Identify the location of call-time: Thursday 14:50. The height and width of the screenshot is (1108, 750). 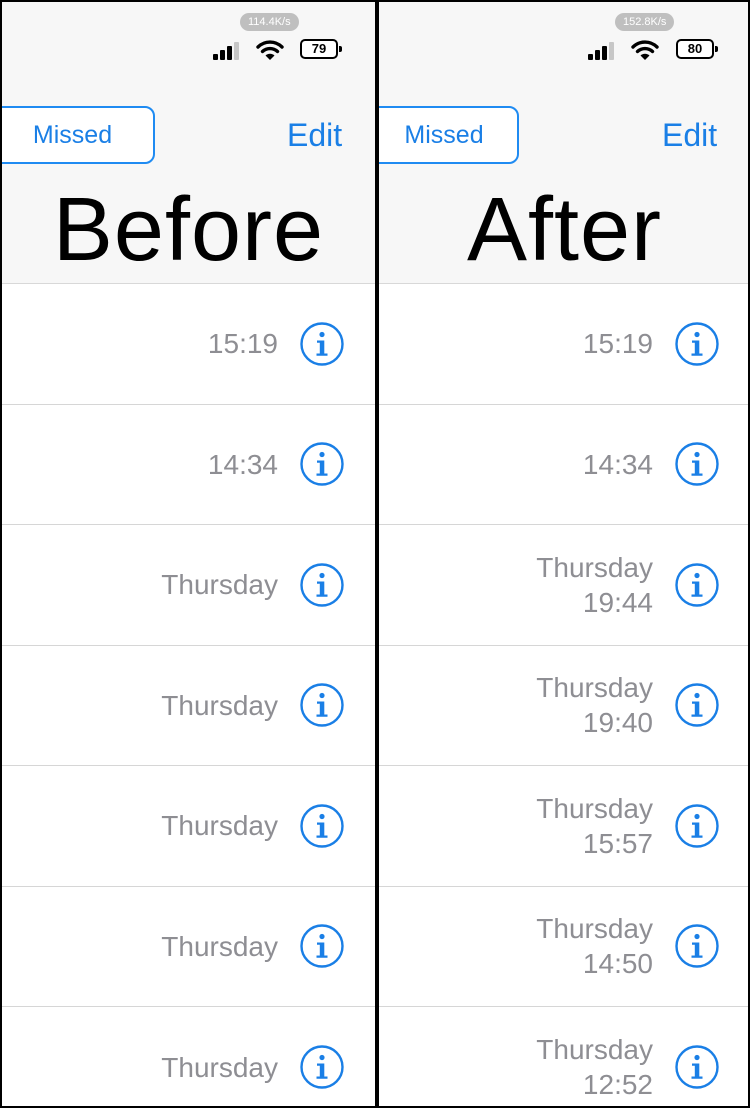
(594, 947).